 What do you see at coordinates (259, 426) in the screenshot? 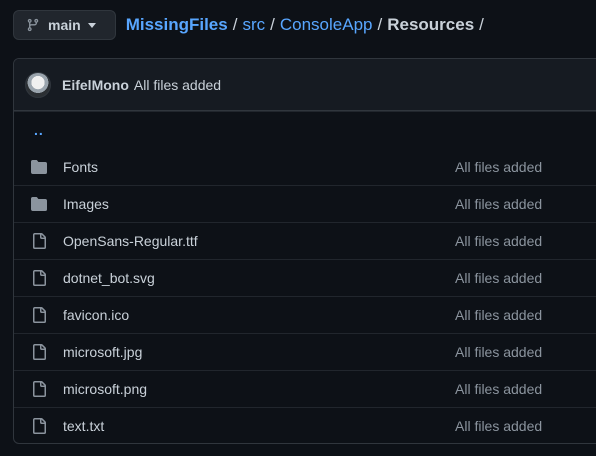
I see `file-name-link: text.txt` at bounding box center [259, 426].